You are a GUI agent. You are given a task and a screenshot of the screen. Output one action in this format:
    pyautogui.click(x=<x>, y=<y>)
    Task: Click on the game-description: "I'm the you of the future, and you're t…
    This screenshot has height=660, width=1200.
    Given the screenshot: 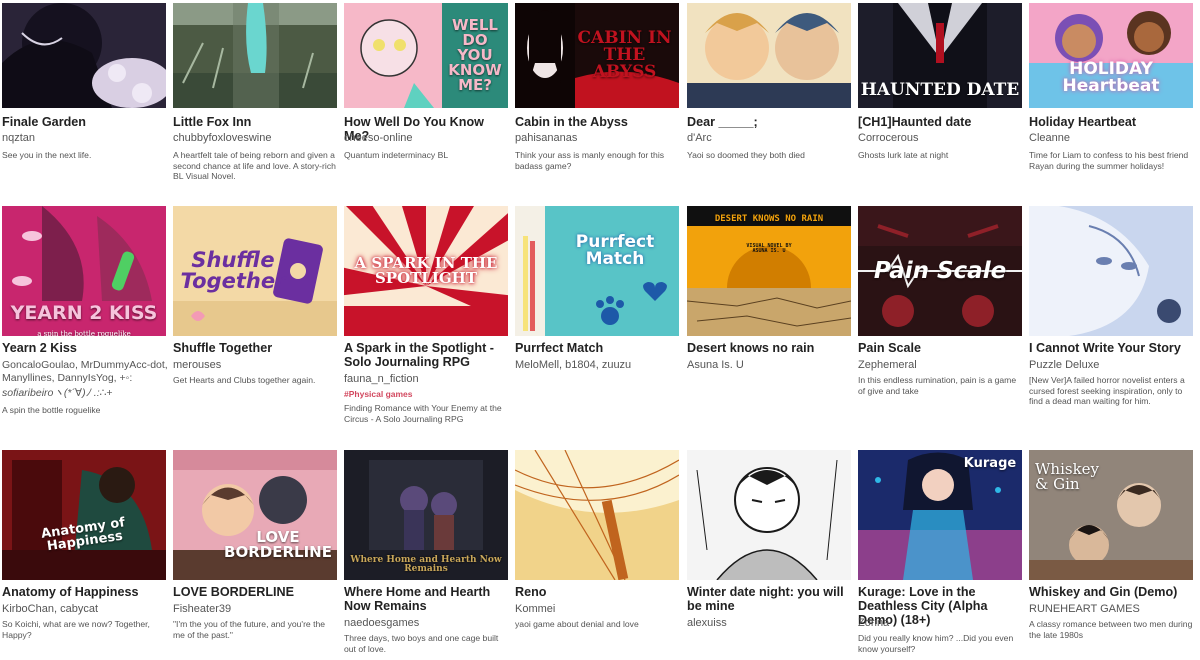 What is the action you would take?
    pyautogui.click(x=249, y=629)
    